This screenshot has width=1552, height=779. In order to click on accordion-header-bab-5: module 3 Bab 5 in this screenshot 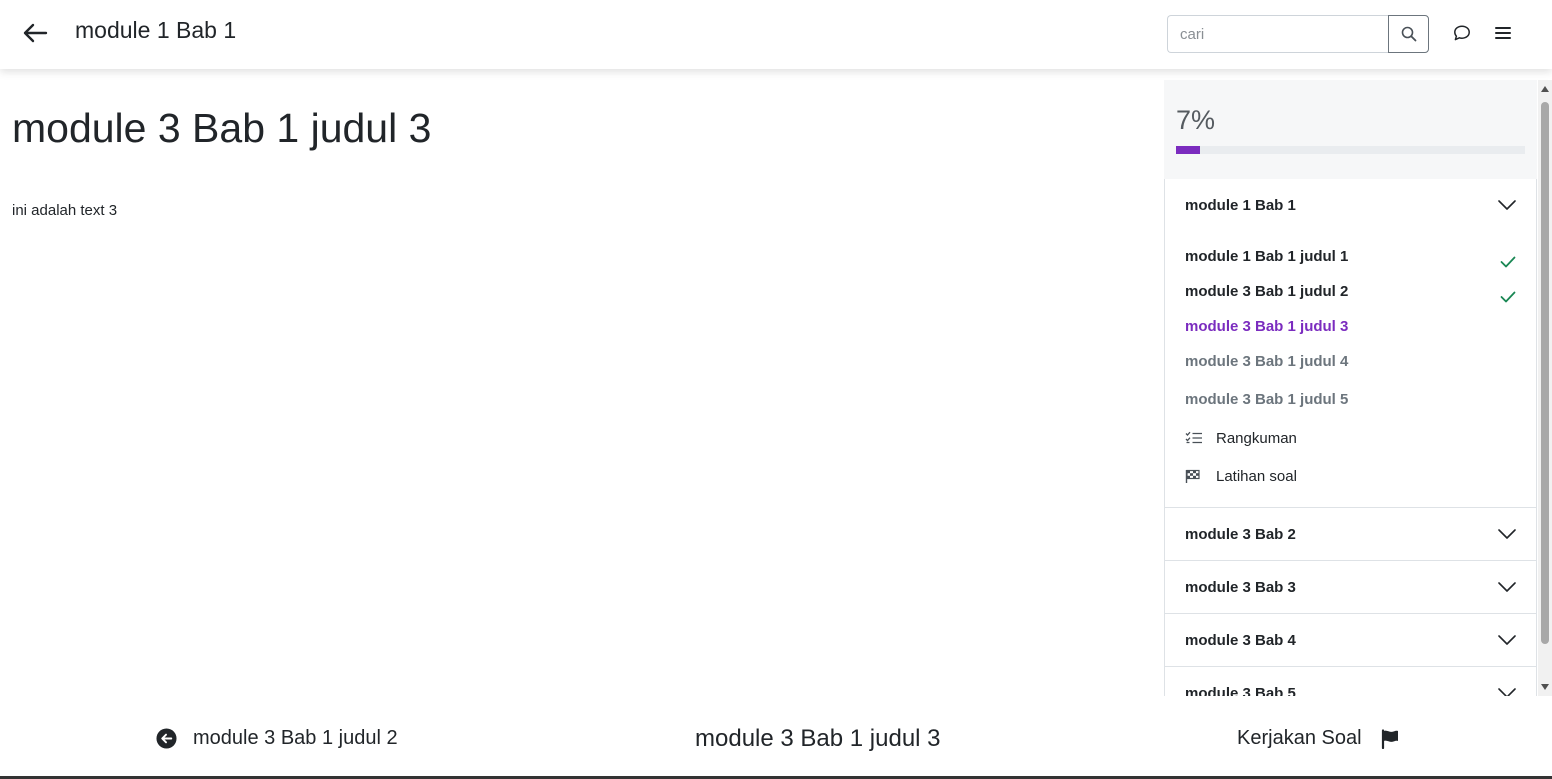, I will do `click(1350, 681)`.